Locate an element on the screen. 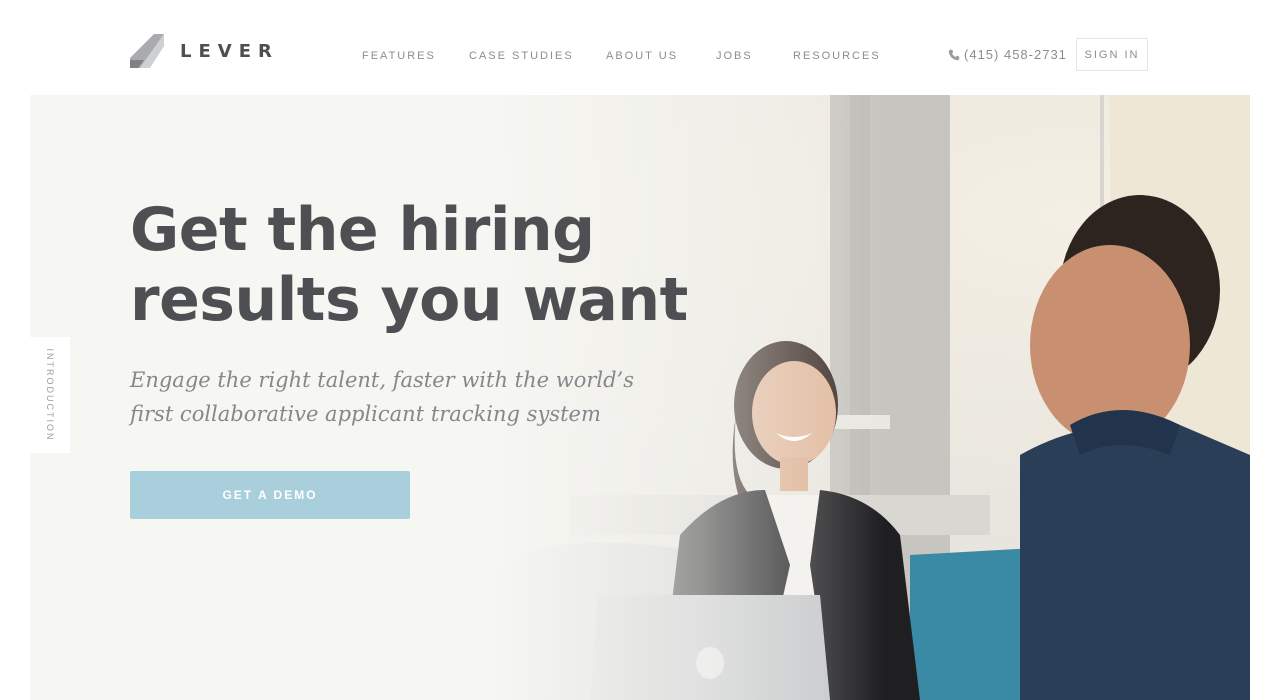 Image resolution: width=1280 pixels, height=700 pixels. phone-number: (415) 458-2731 is located at coordinates (1007, 54).